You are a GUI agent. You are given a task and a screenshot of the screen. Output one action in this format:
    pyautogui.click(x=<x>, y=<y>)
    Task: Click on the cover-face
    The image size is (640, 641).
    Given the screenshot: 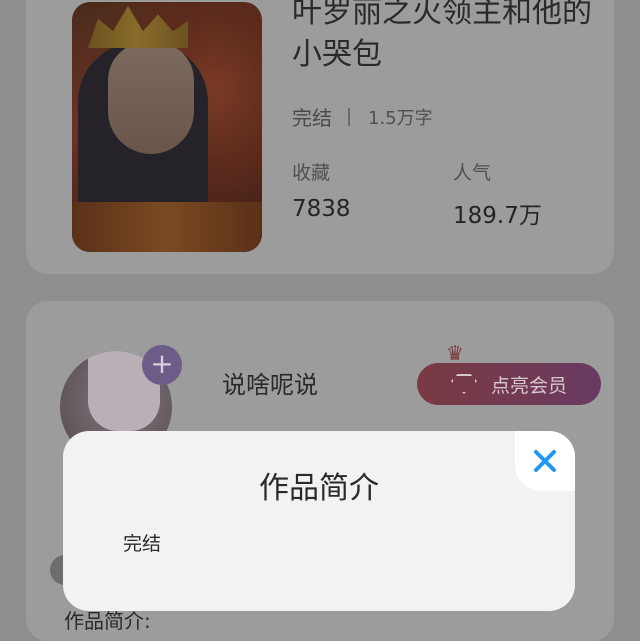 What is the action you would take?
    pyautogui.click(x=151, y=98)
    